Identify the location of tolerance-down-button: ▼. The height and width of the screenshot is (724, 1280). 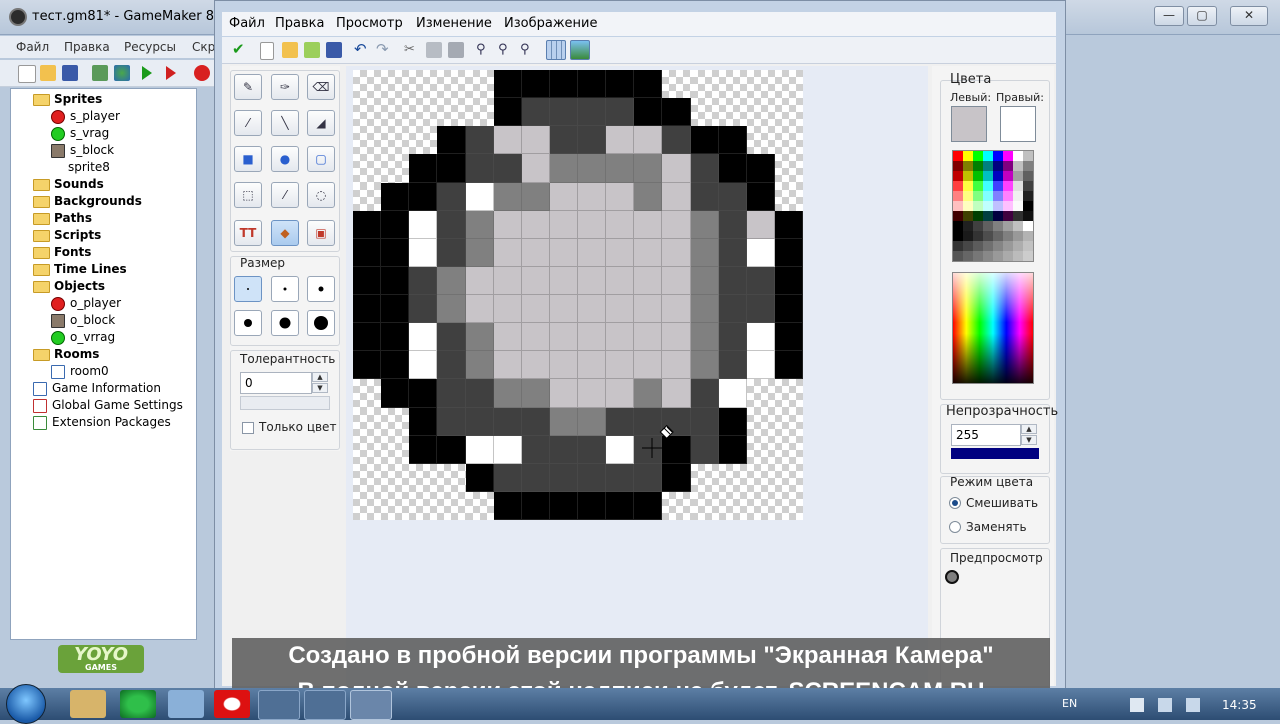
(320, 388).